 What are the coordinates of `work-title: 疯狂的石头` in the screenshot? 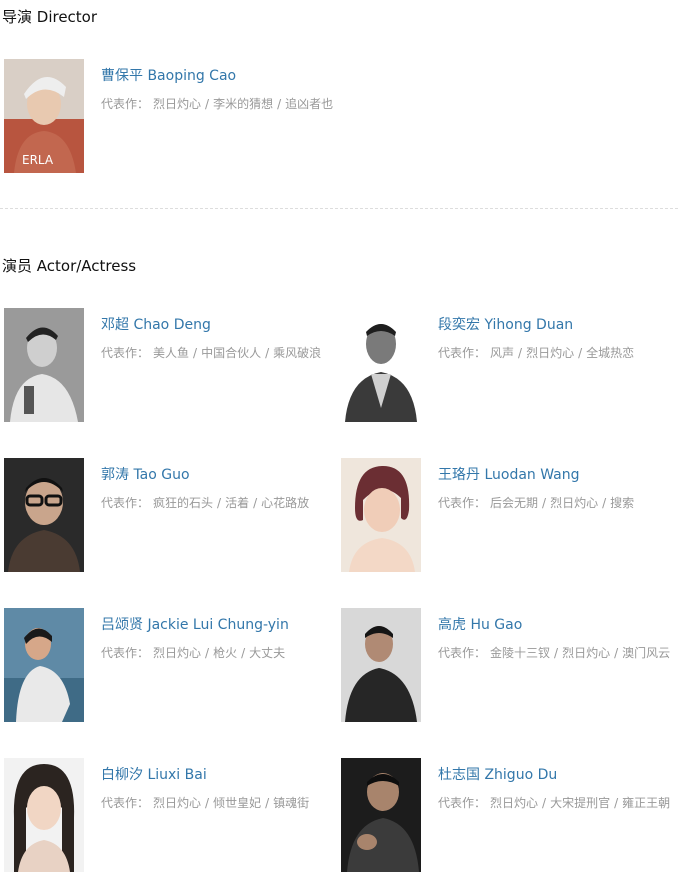 It's located at (183, 503).